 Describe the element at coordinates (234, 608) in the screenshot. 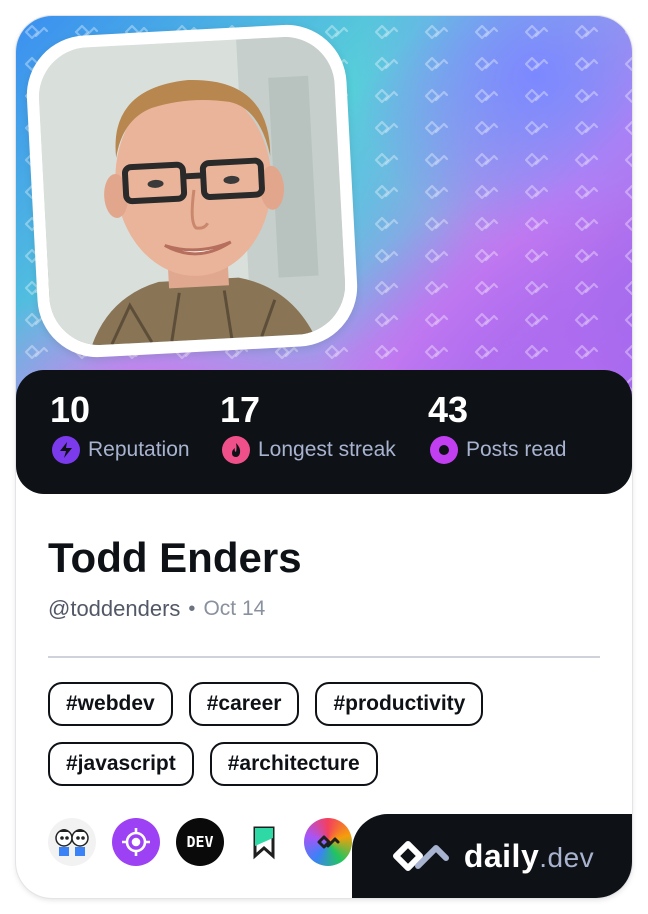

I see `profile-date: Oct 14` at that location.